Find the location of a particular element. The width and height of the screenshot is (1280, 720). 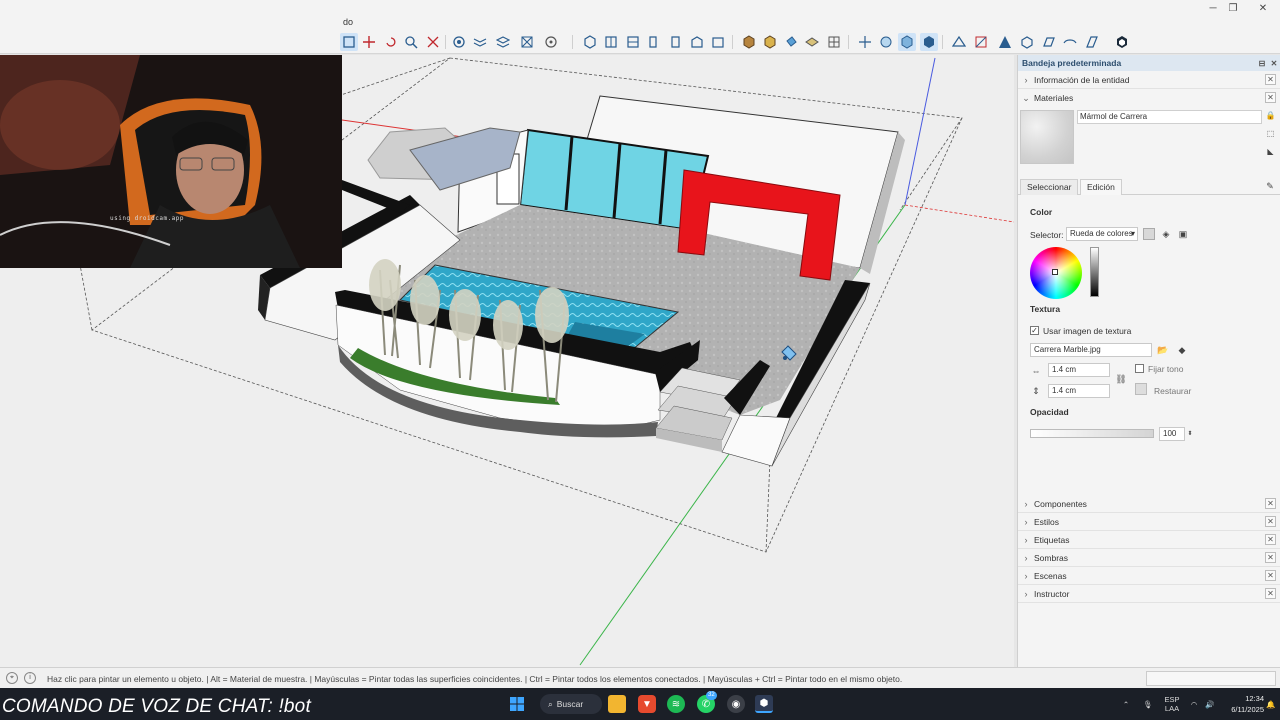

layers-icon is located at coordinates (503, 42).